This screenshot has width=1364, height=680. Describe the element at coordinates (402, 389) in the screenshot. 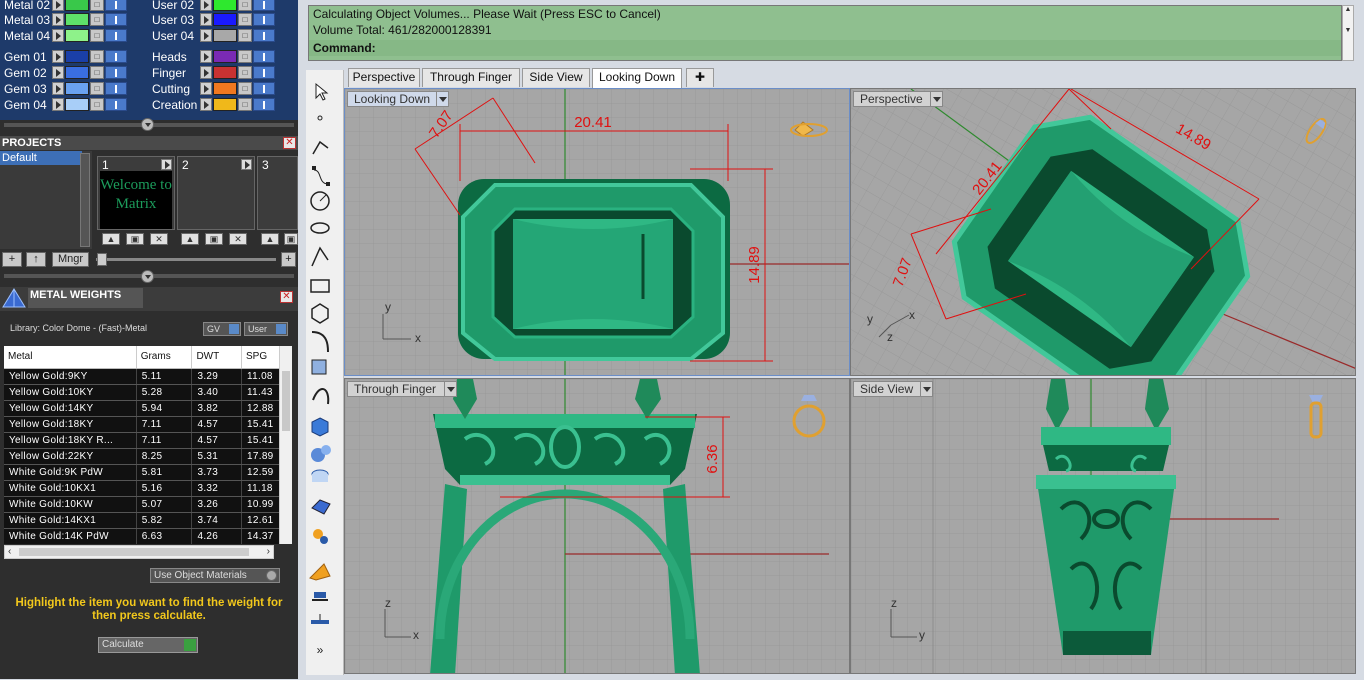

I see `viewport-label-through-finger: Through Finger` at that location.